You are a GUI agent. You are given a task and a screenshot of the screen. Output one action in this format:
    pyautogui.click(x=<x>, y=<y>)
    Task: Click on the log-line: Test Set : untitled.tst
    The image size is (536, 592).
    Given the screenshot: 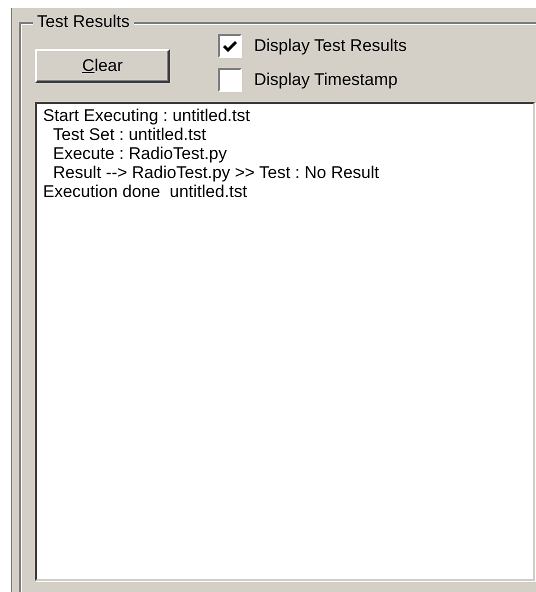 What is the action you would take?
    pyautogui.click(x=129, y=134)
    